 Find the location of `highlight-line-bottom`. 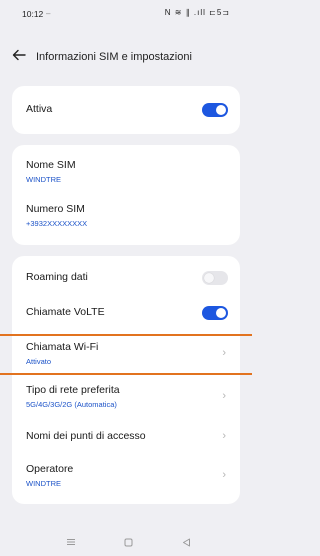

highlight-line-bottom is located at coordinates (126, 374).